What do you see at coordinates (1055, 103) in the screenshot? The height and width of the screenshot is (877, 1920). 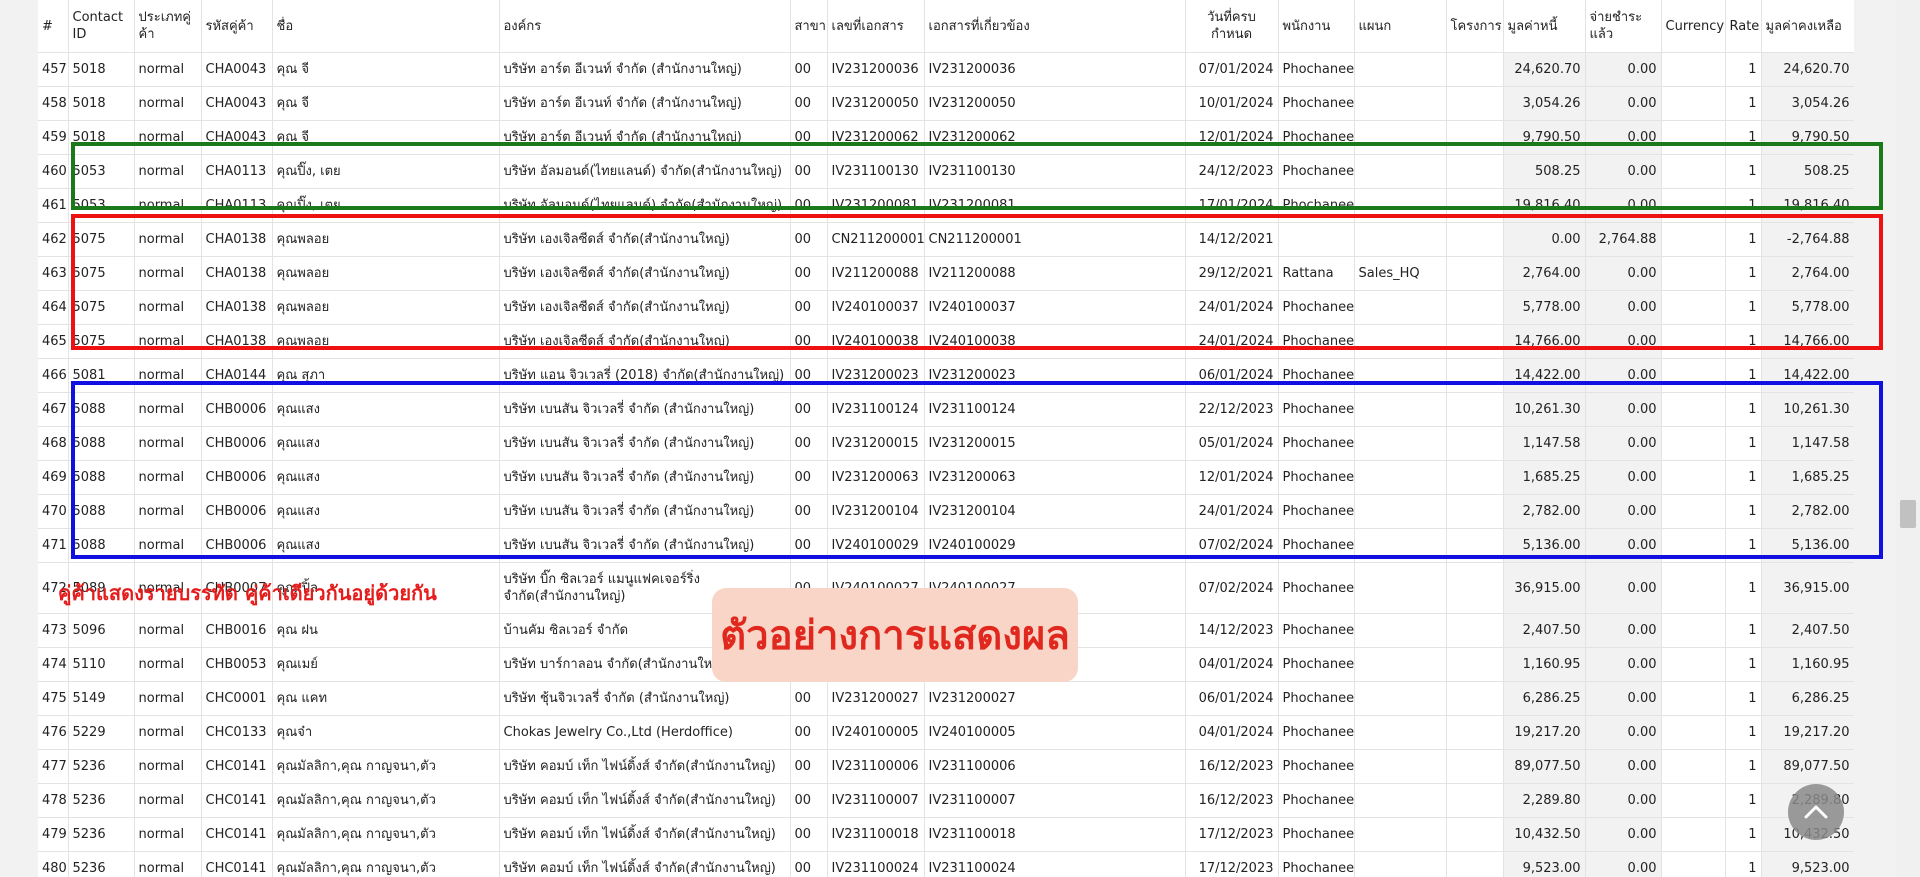 I see `cell-related-document: IV231200050` at bounding box center [1055, 103].